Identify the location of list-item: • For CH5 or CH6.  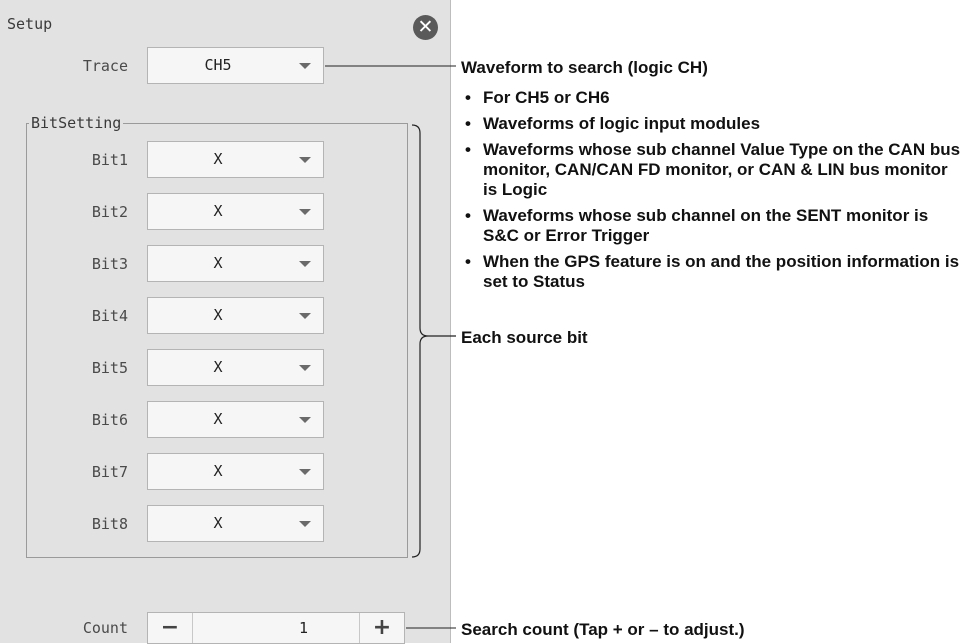
(537, 97).